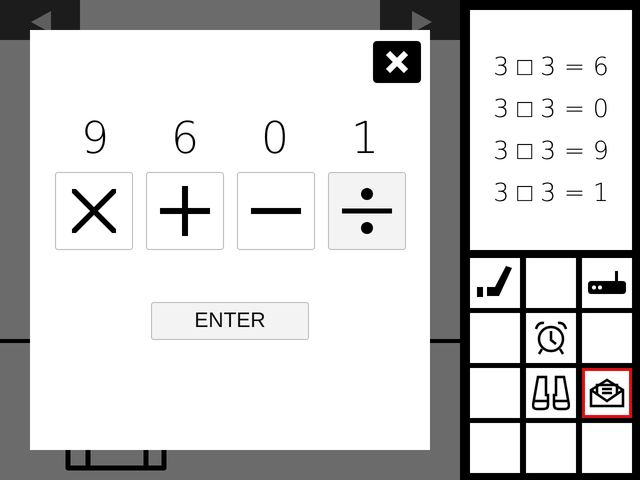 Image resolution: width=640 pixels, height=480 pixels. Describe the element at coordinates (275, 139) in the screenshot. I see `number-label: 0` at that location.